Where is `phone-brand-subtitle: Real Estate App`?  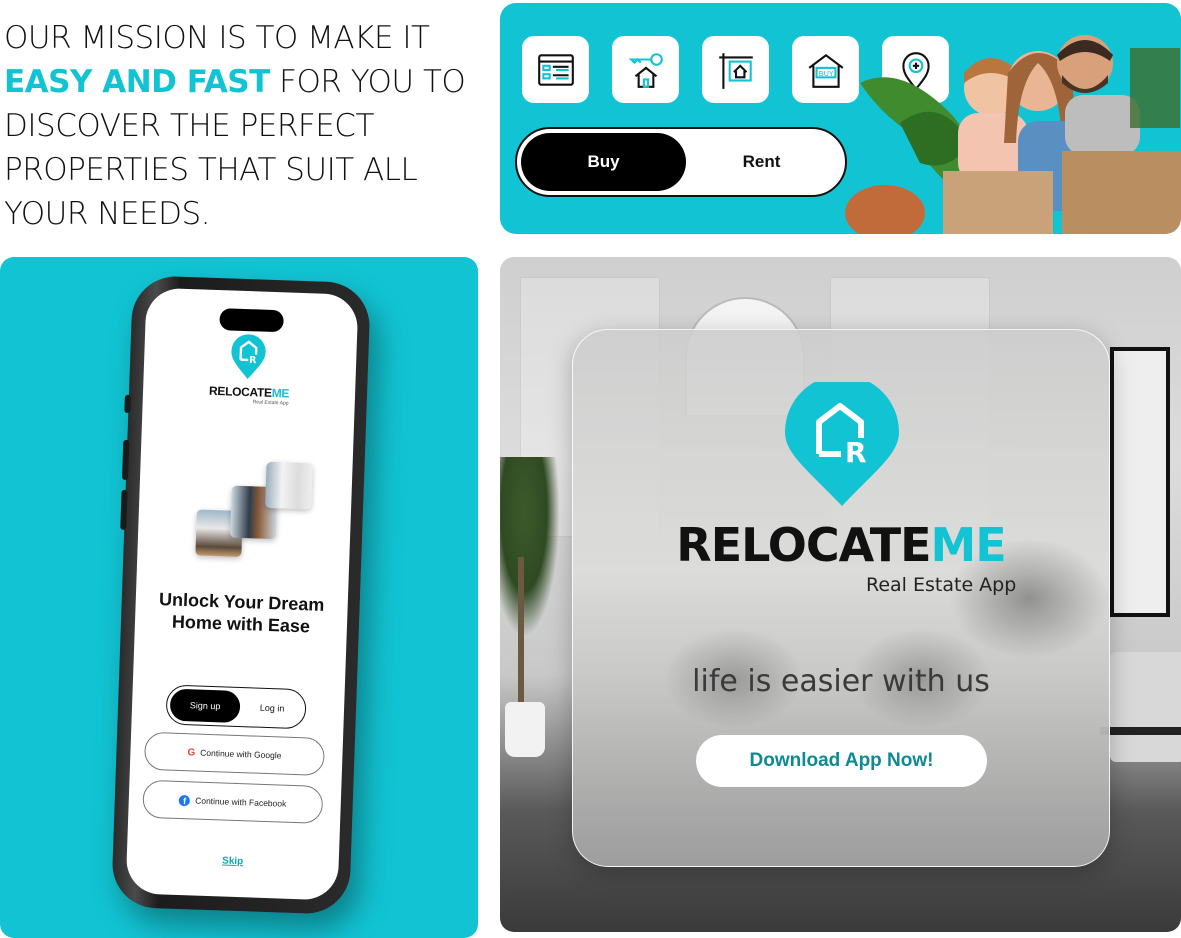 phone-brand-subtitle: Real Estate App is located at coordinates (270, 403).